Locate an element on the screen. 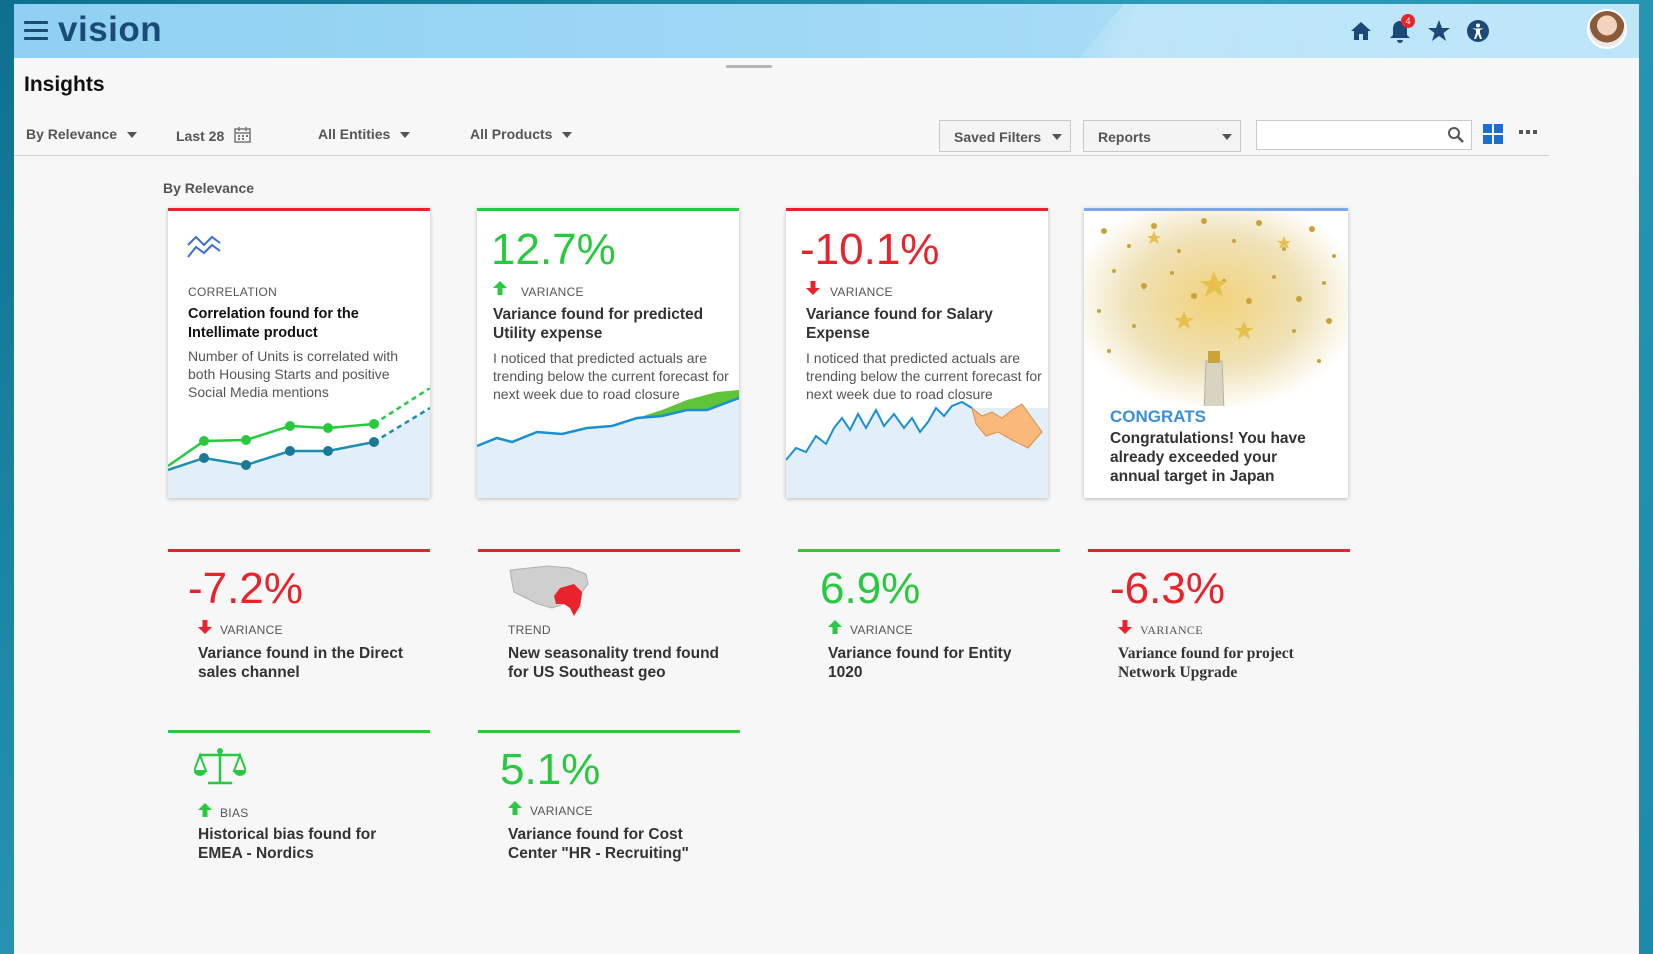 This screenshot has width=1653, height=954. reports-label: Reports is located at coordinates (1124, 137).